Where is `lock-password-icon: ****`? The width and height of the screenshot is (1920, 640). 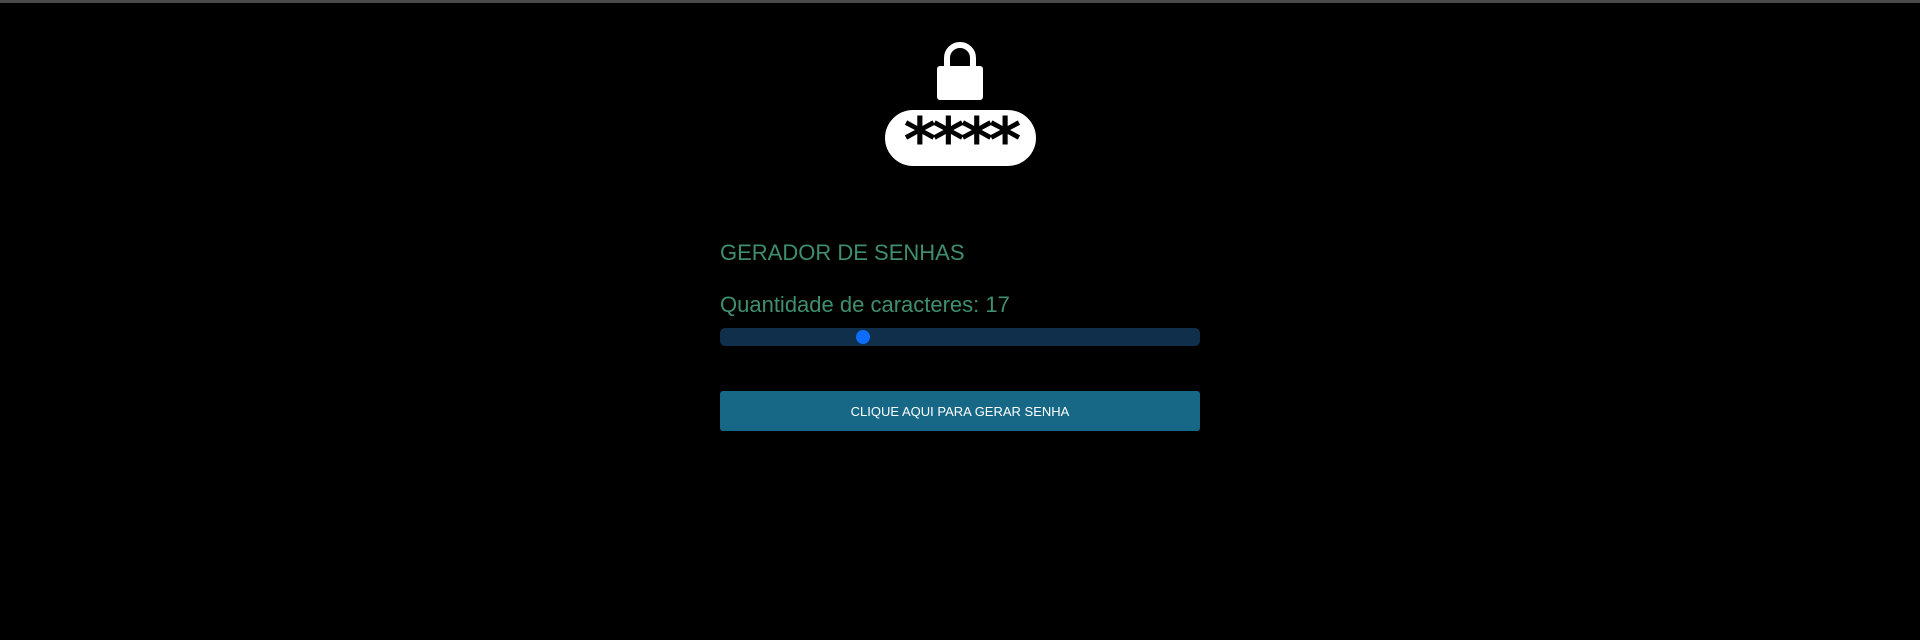
lock-password-icon: **** is located at coordinates (960, 107).